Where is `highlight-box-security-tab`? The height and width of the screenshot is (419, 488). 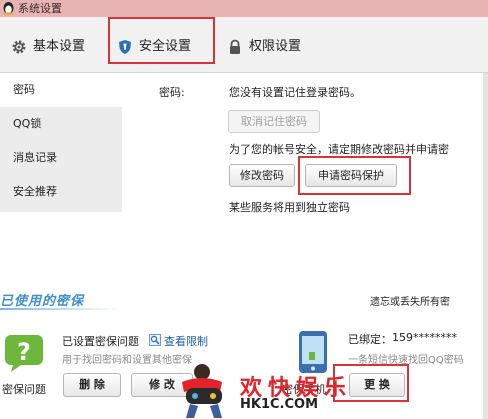 highlight-box-security-tab is located at coordinates (161, 40).